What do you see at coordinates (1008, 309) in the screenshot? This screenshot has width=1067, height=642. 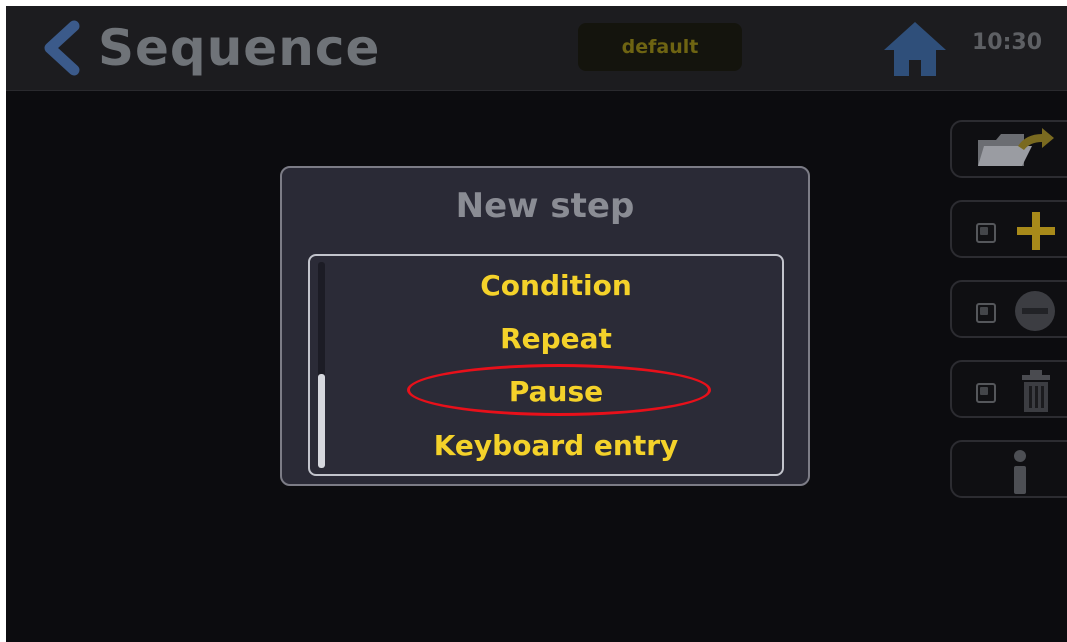 I see `remove-step-button` at bounding box center [1008, 309].